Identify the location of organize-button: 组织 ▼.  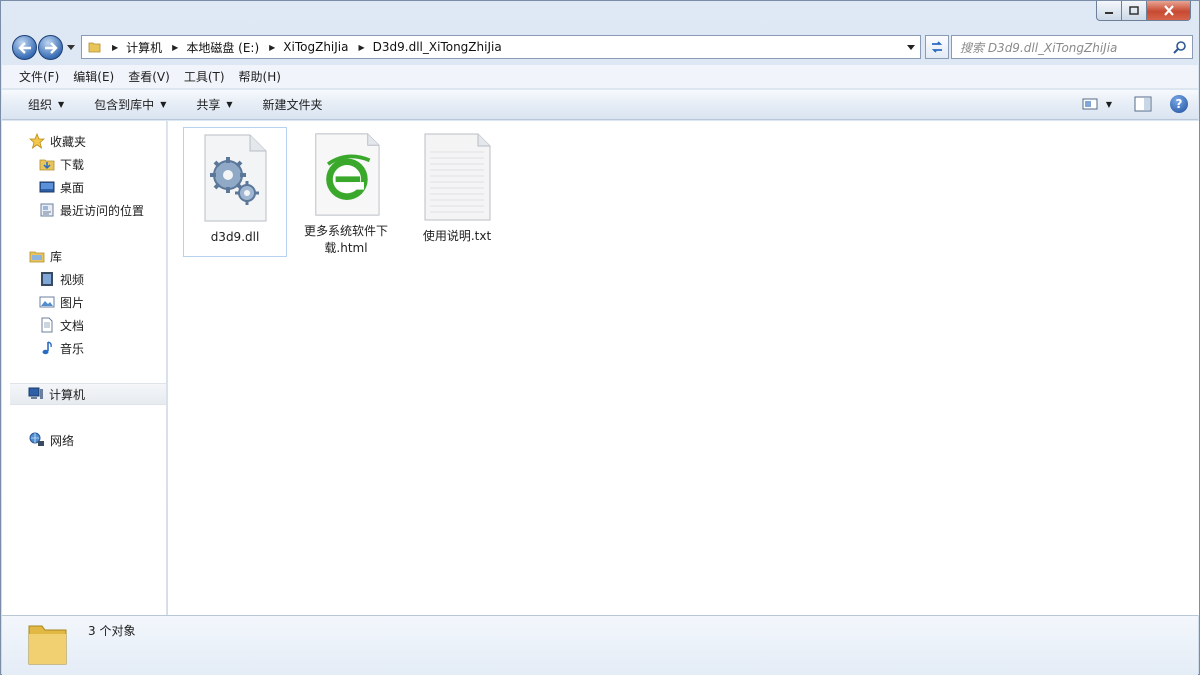
(46, 104).